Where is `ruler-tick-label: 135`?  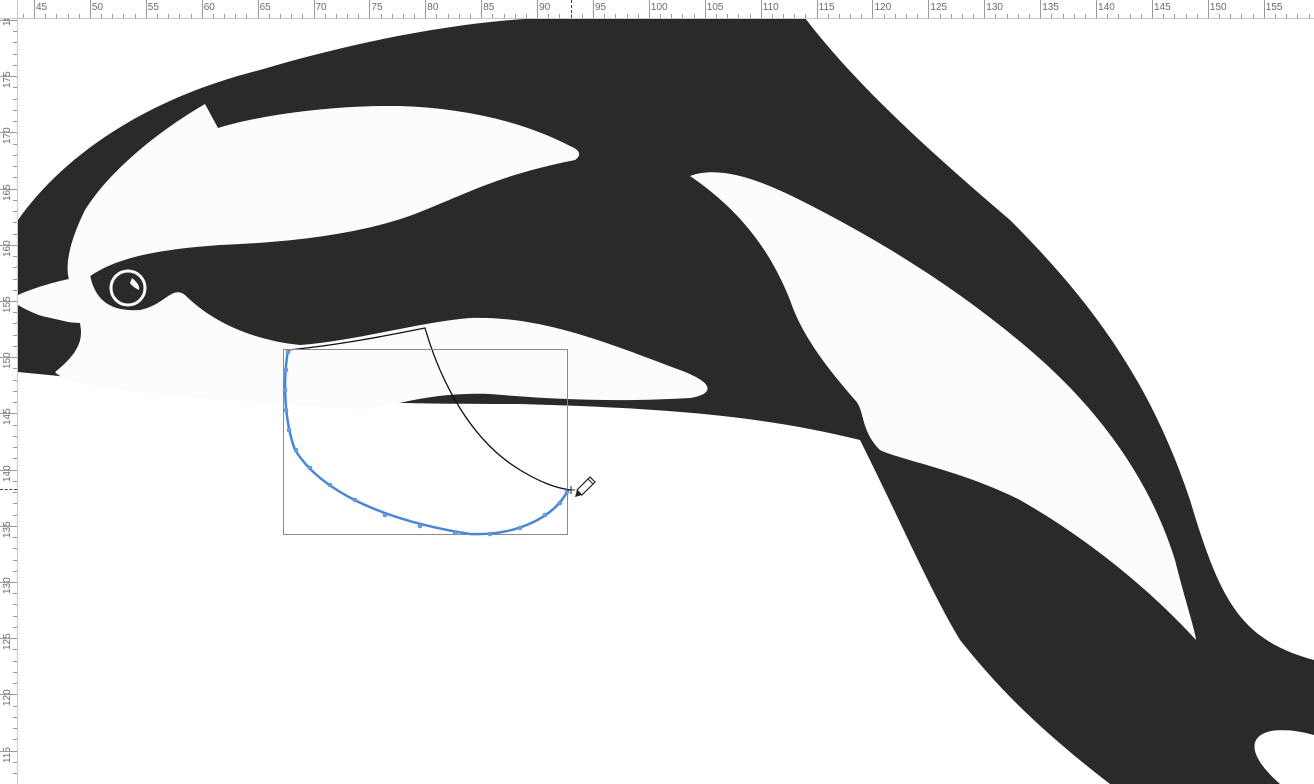 ruler-tick-label: 135 is located at coordinates (7, 529).